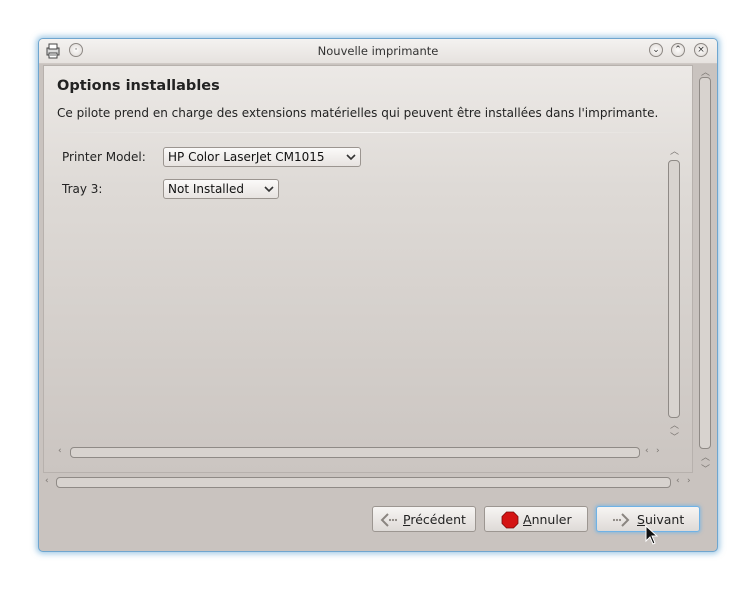  What do you see at coordinates (678, 50) in the screenshot?
I see `maximize-button: ⌃` at bounding box center [678, 50].